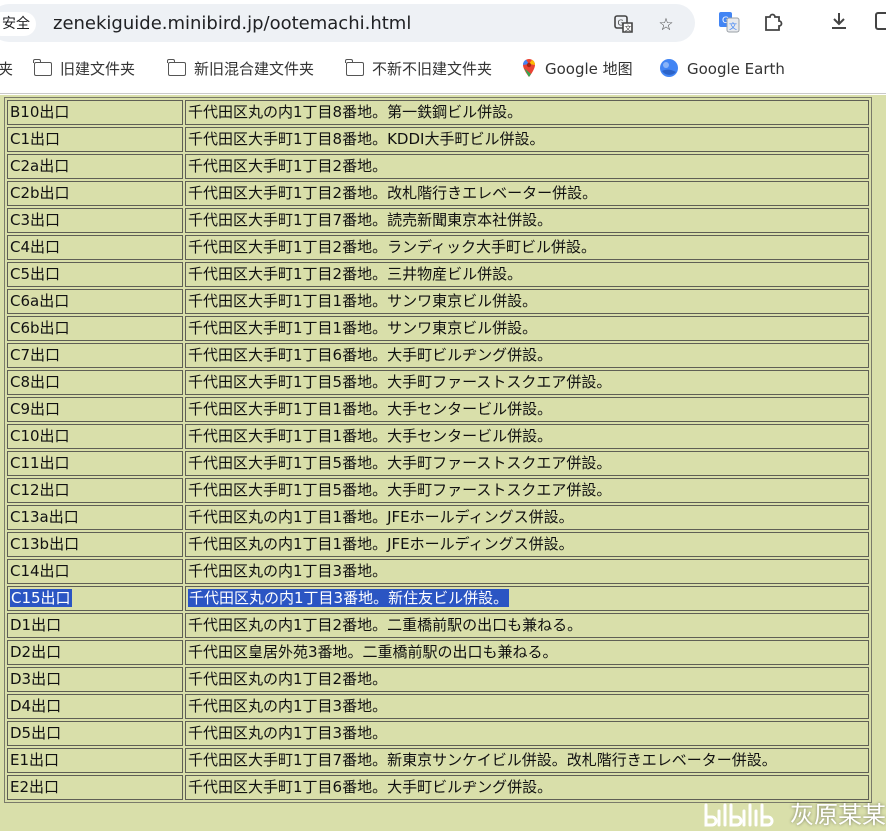  Describe the element at coordinates (669, 68) in the screenshot. I see `google-earth-icon` at that location.